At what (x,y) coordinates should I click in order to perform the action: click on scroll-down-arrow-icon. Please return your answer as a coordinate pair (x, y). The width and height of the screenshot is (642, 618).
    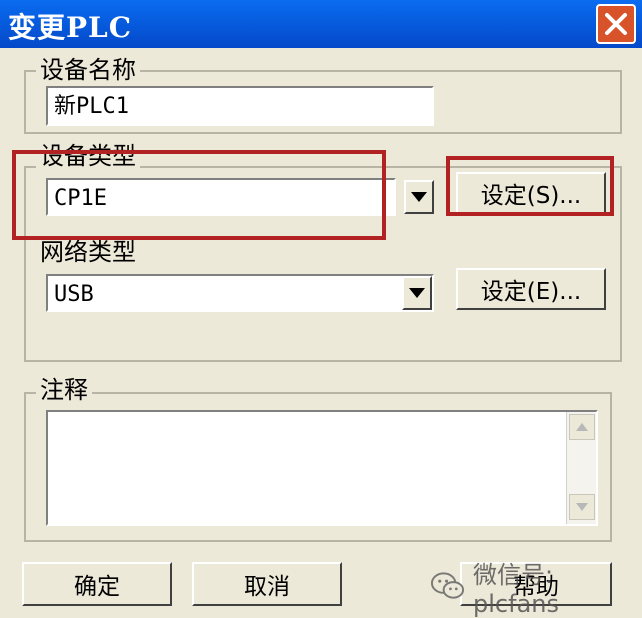
    Looking at the image, I should click on (582, 507).